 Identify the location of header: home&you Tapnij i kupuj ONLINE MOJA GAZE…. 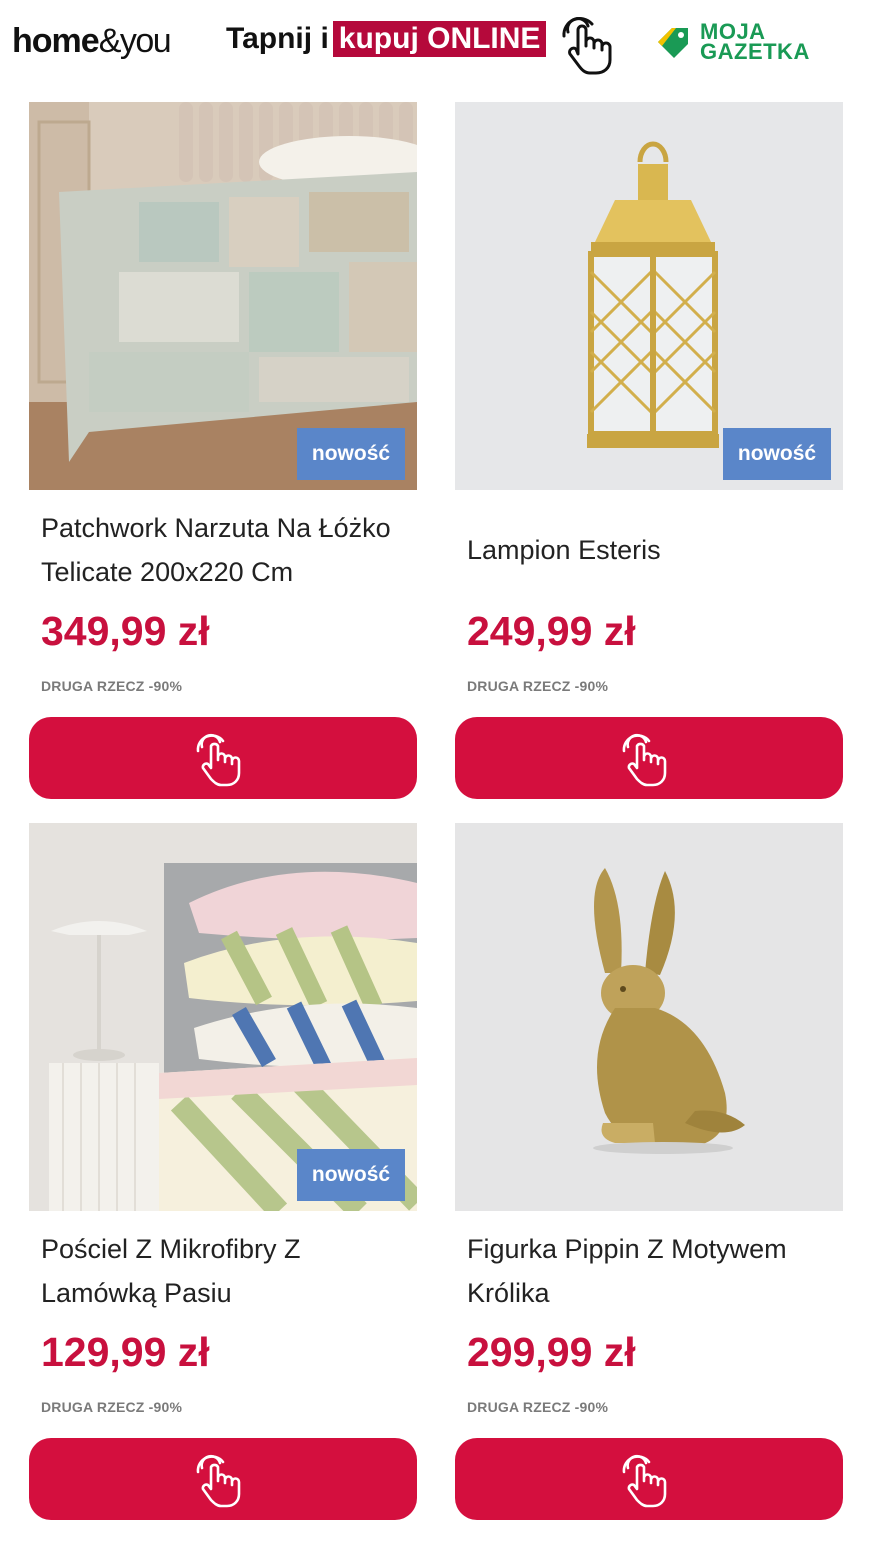
(436, 48).